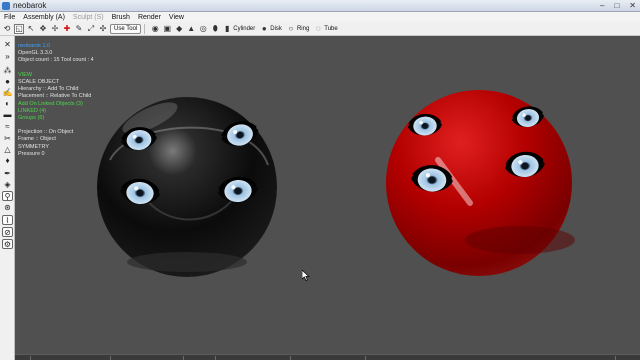  What do you see at coordinates (632, 5) in the screenshot?
I see `close-button: ✕` at bounding box center [632, 5].